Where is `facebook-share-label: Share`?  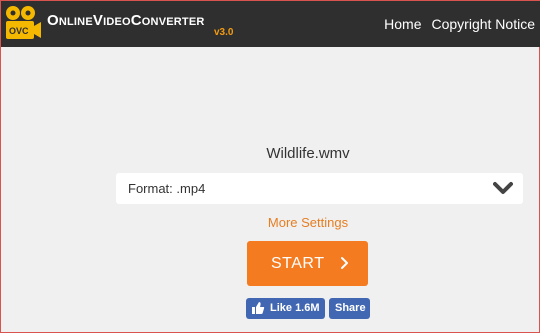 facebook-share-label: Share is located at coordinates (350, 308).